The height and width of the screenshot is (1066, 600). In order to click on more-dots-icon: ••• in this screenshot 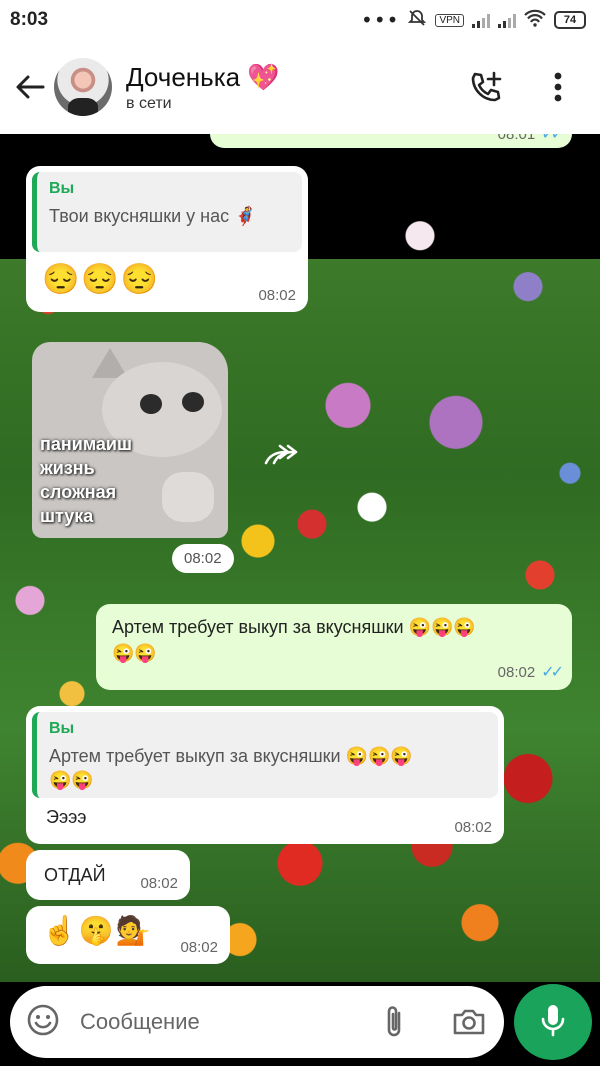, I will do `click(380, 20)`.